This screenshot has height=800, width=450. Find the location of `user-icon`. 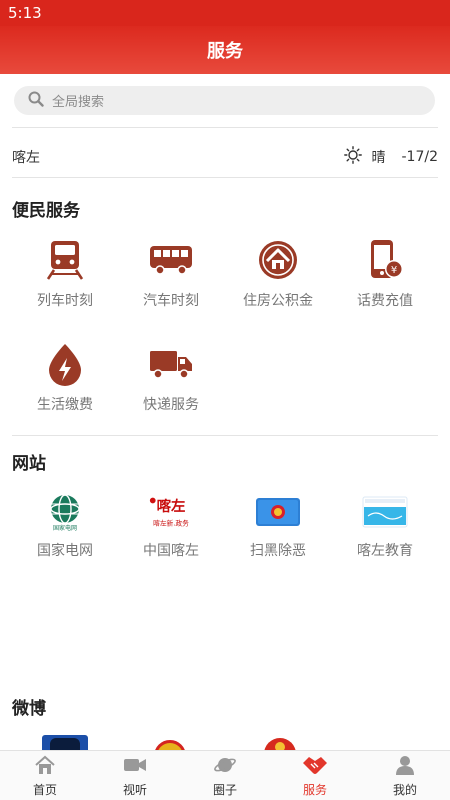

user-icon is located at coordinates (405, 766).